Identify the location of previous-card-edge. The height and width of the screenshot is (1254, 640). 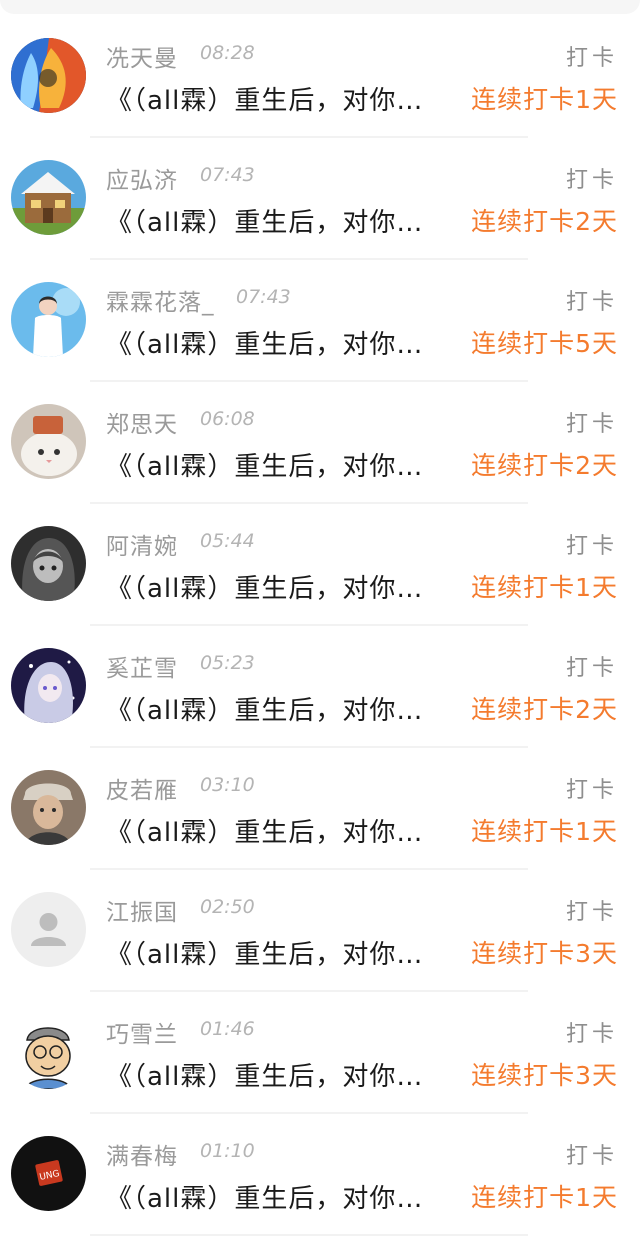
(320, 7).